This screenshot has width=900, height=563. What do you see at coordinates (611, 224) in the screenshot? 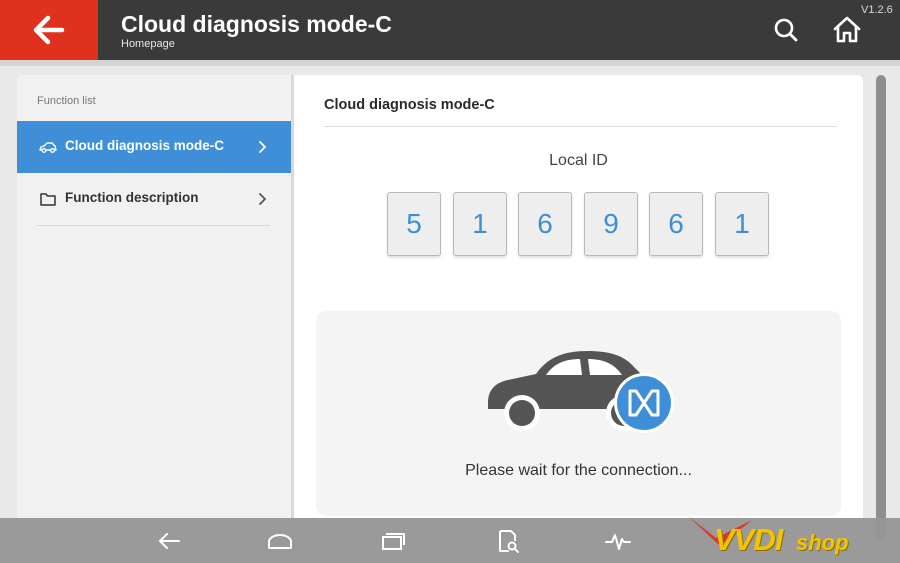
I see `local-id-digit: 9` at bounding box center [611, 224].